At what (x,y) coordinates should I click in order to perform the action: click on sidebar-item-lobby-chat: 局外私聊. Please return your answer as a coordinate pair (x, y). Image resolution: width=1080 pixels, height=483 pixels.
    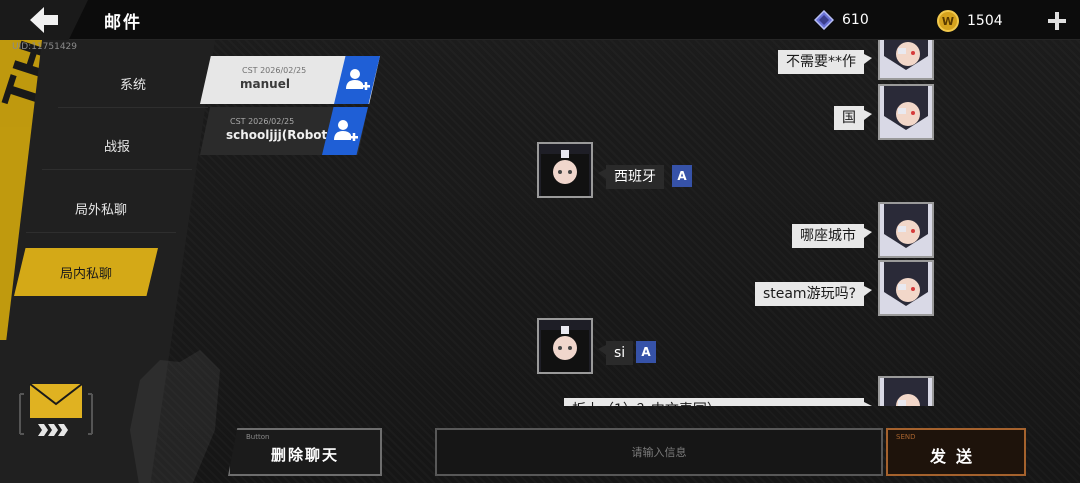
    Looking at the image, I should click on (101, 209).